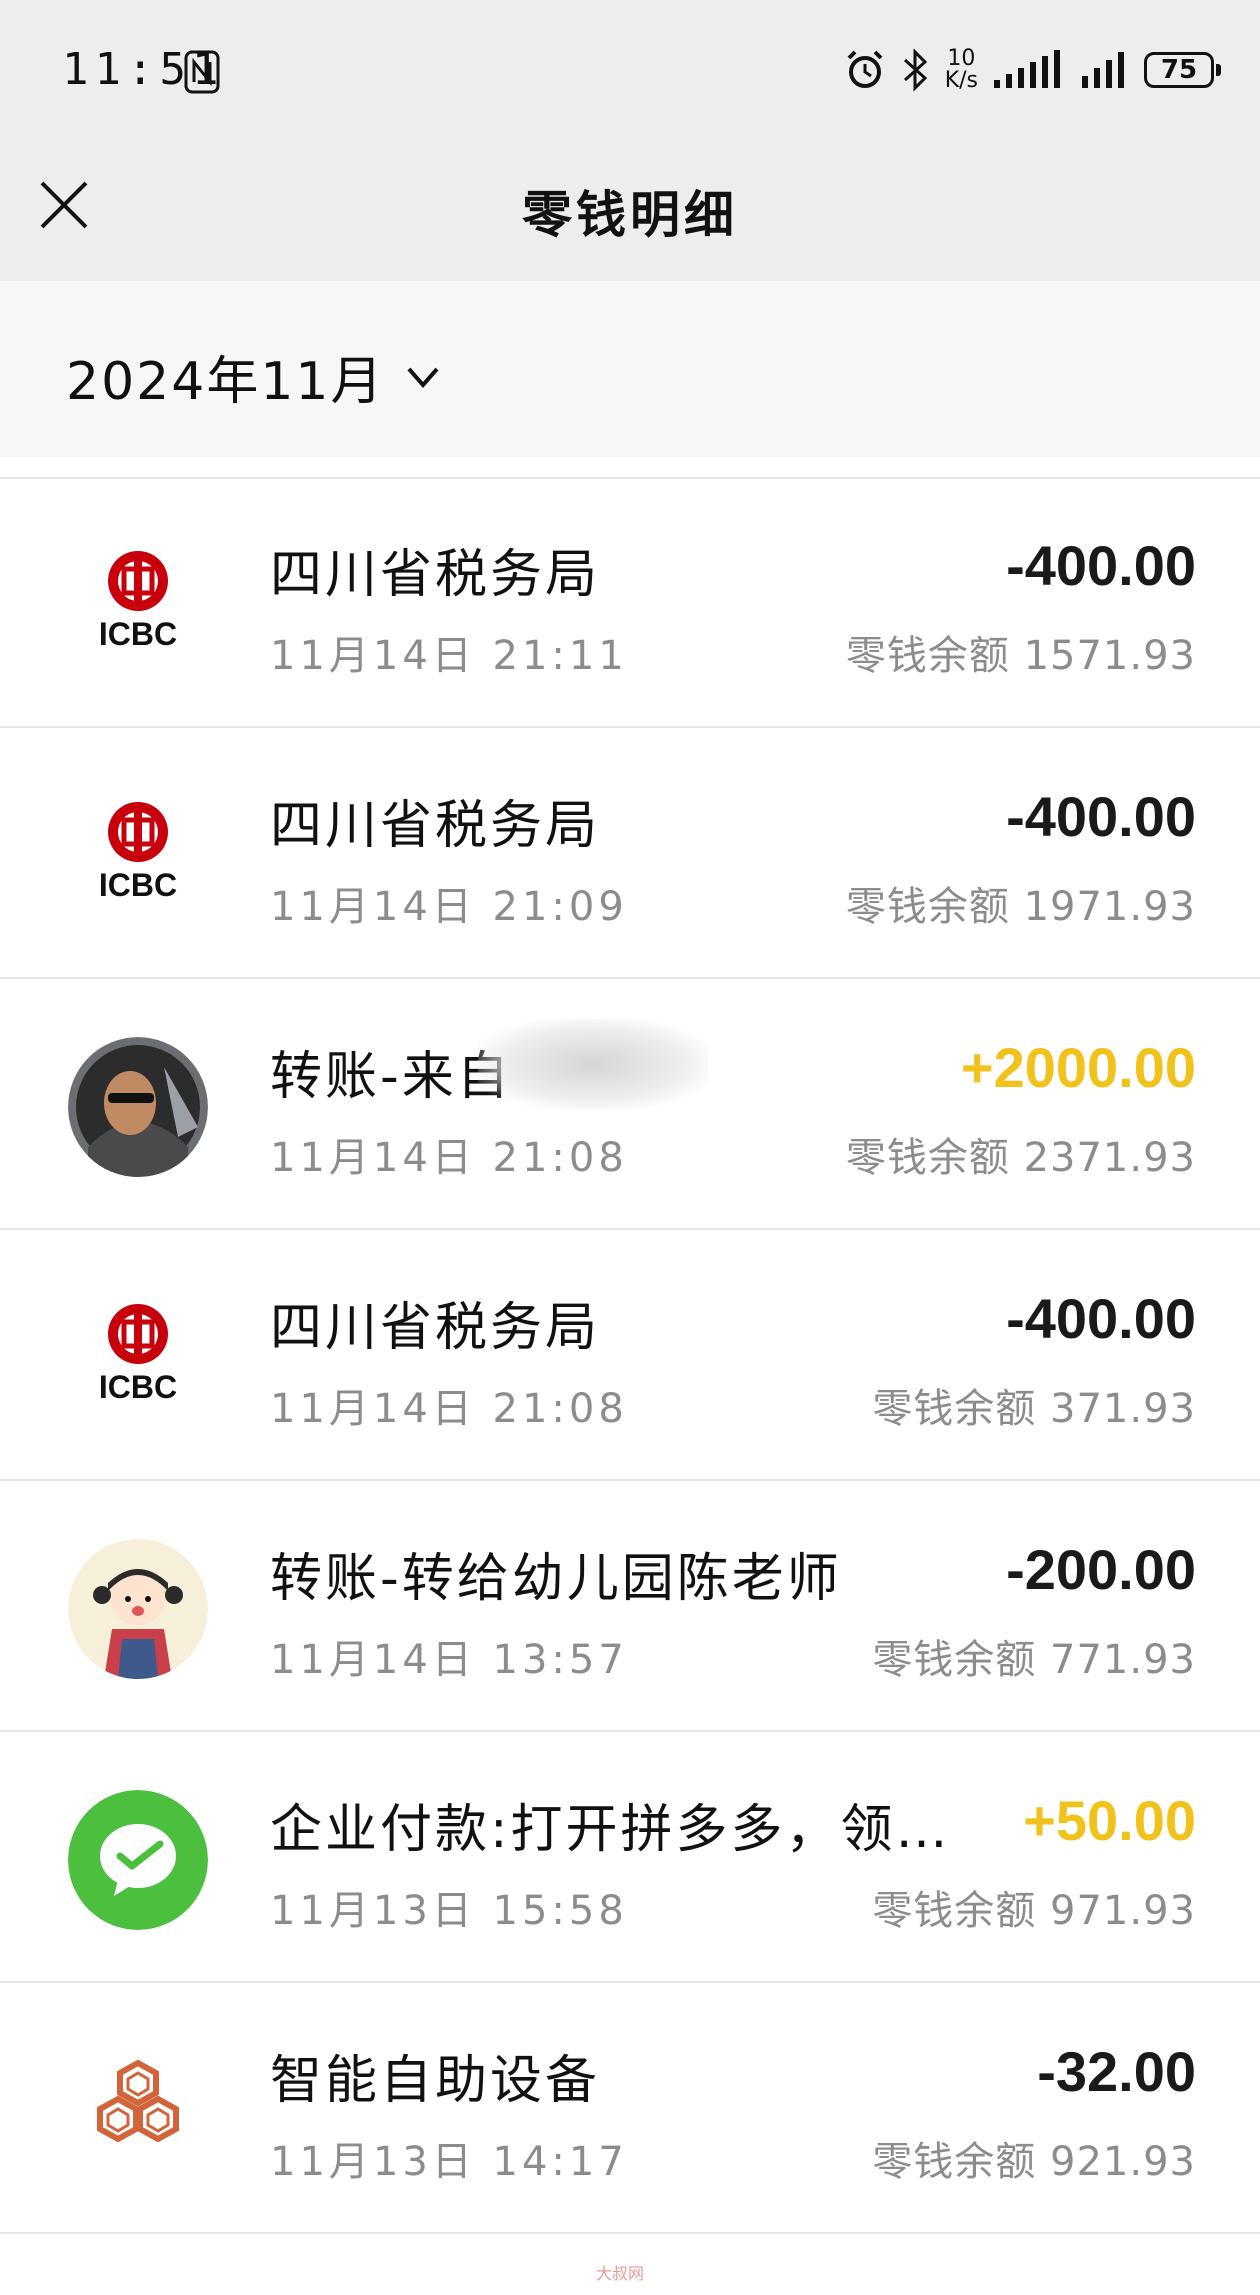  I want to click on wechat-pay-icon, so click(138, 1860).